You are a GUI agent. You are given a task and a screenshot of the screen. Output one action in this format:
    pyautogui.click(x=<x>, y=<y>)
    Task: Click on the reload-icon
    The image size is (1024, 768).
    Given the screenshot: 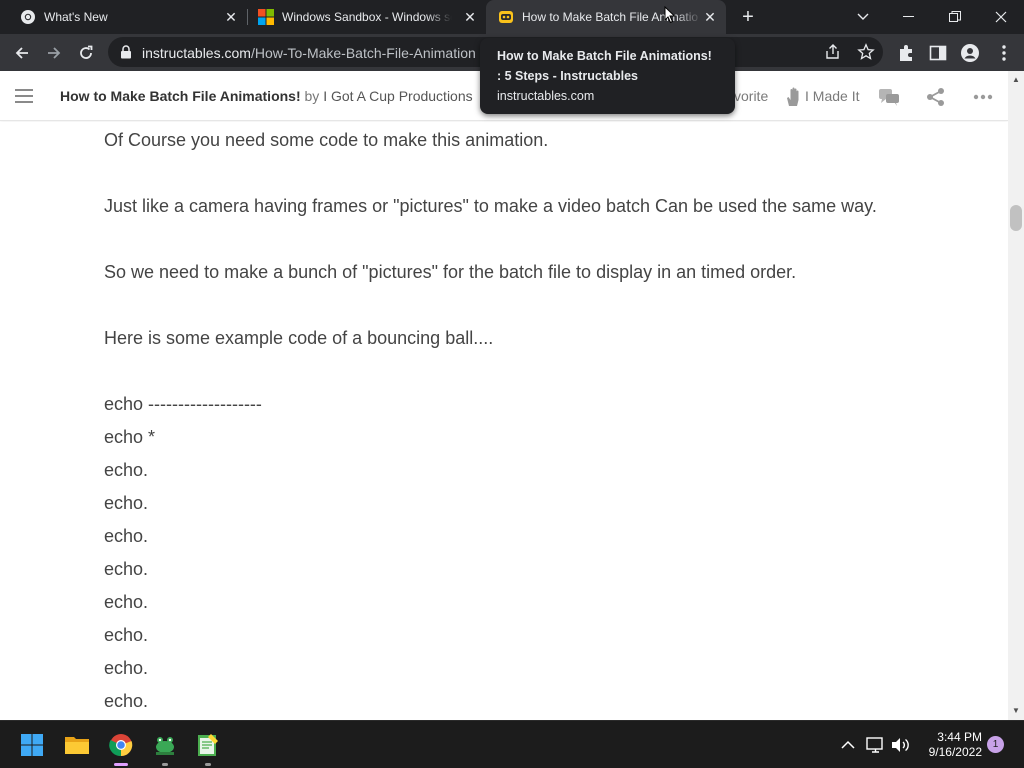 What is the action you would take?
    pyautogui.click(x=86, y=52)
    